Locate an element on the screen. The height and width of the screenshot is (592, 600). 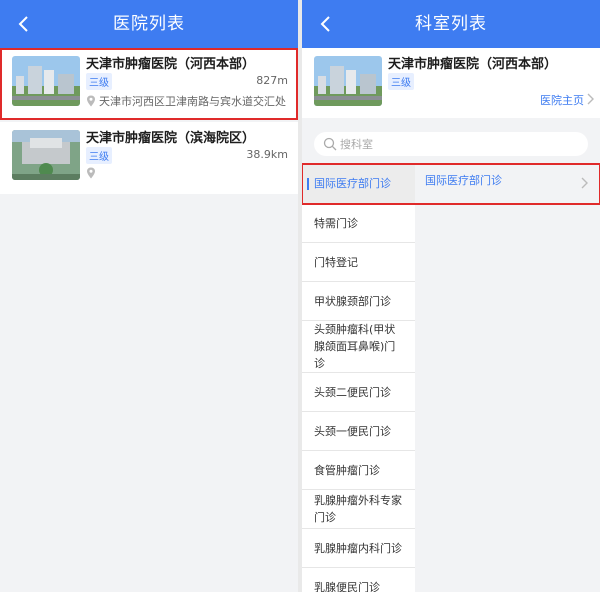
distance: 38.9km is located at coordinates (267, 154).